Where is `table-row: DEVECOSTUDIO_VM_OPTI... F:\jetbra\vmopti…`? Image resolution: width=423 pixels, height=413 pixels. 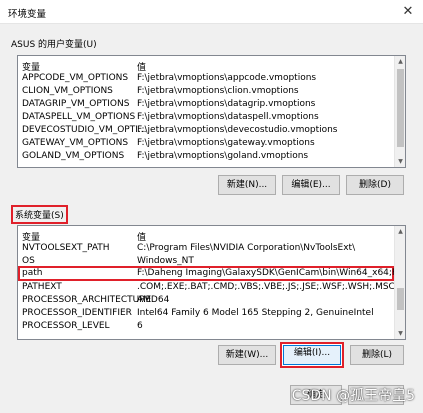
table-row: DEVECOSTUDIO_VM_OPTI... F:\jetbra\vmopti… is located at coordinates (211, 130).